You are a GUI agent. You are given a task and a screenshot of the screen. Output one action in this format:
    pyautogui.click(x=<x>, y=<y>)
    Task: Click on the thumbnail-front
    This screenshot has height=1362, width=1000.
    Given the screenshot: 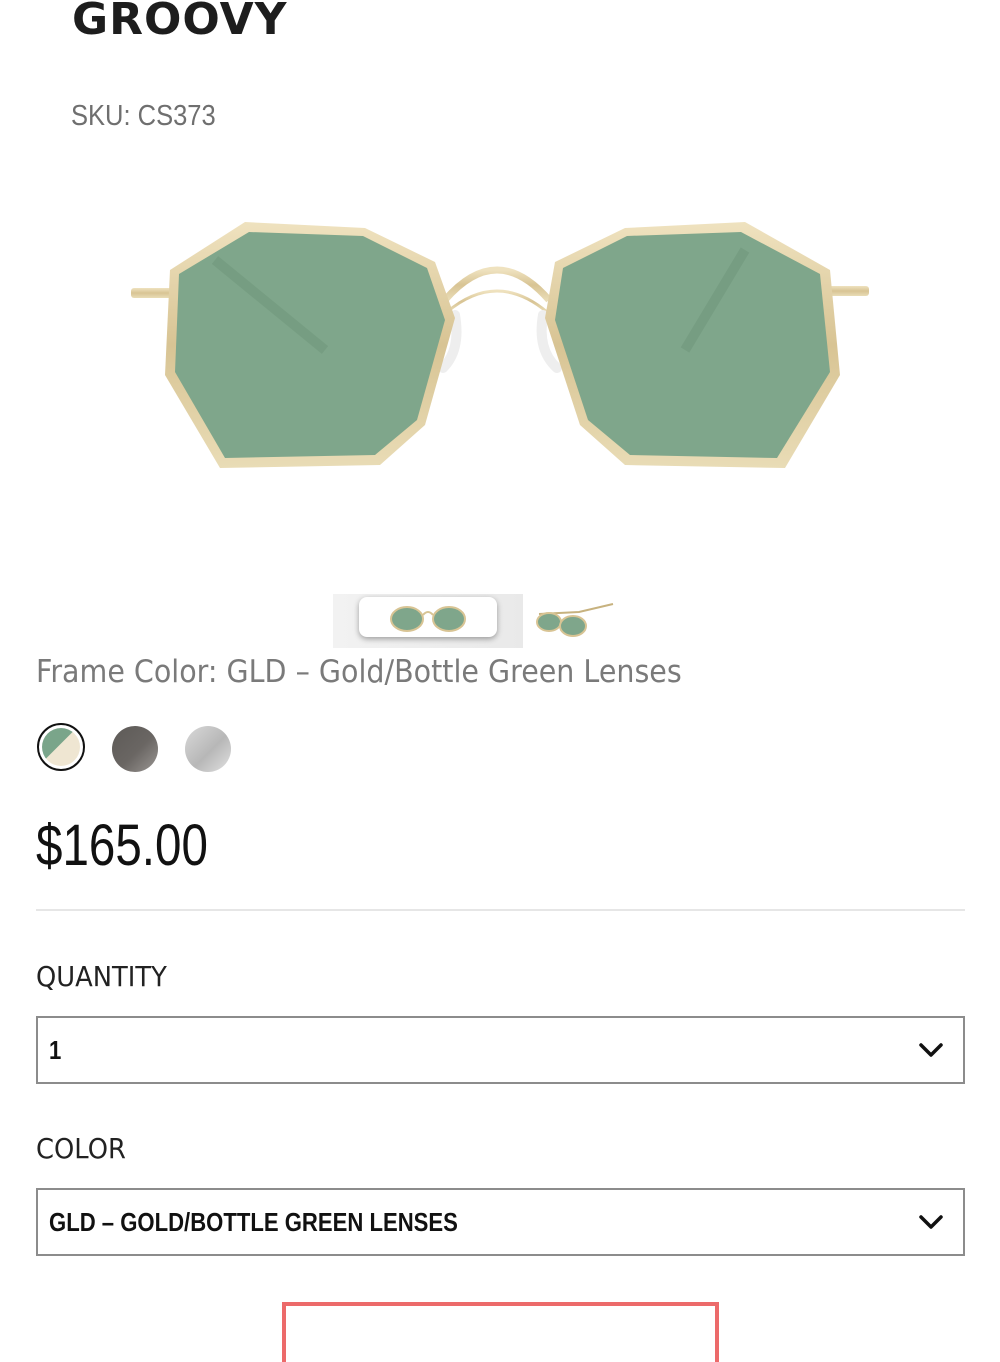 What is the action you would take?
    pyautogui.click(x=428, y=621)
    